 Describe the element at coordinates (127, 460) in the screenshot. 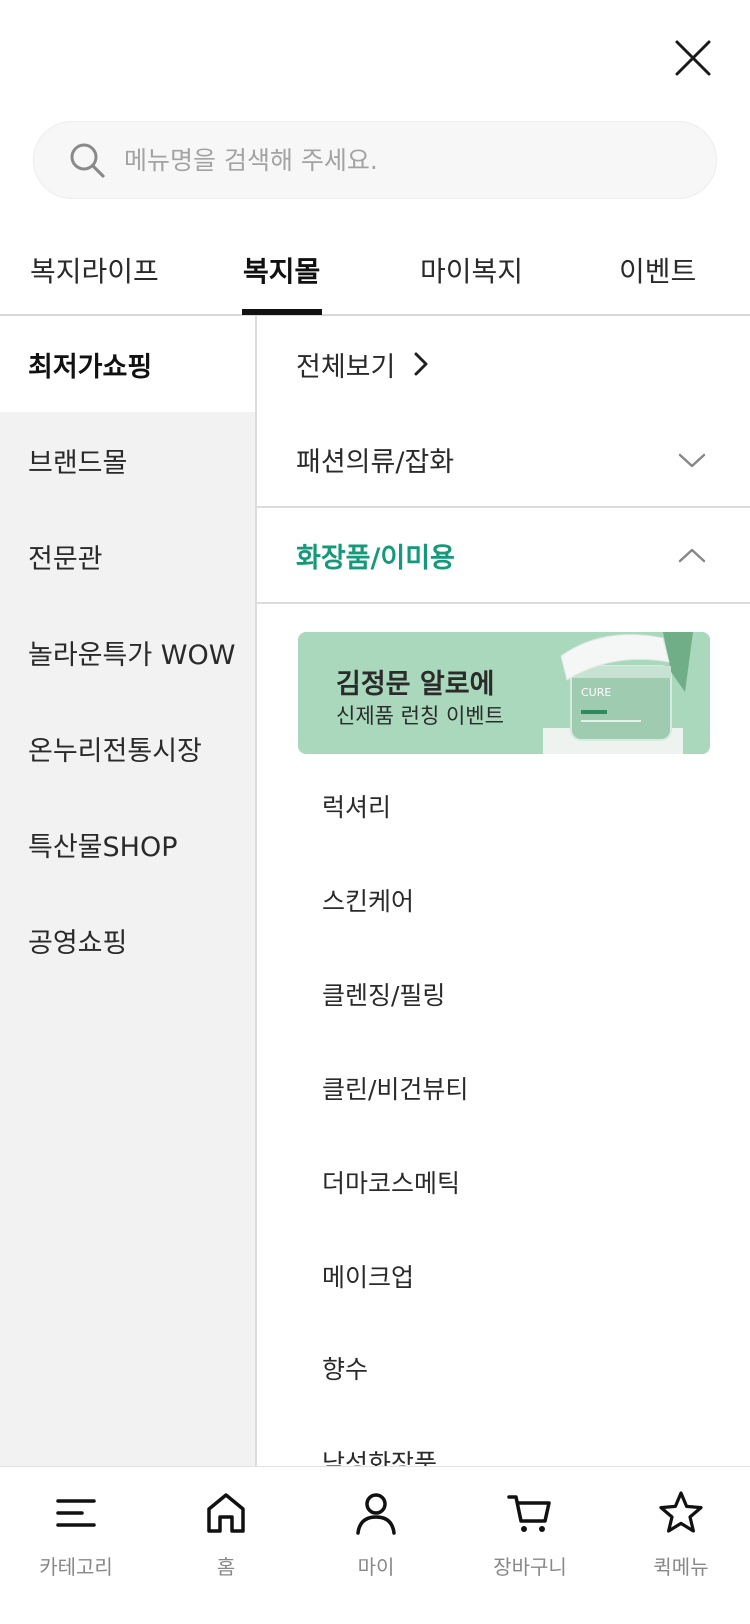

I see `sidebar-item-brand-mall: 브랜드몰` at that location.